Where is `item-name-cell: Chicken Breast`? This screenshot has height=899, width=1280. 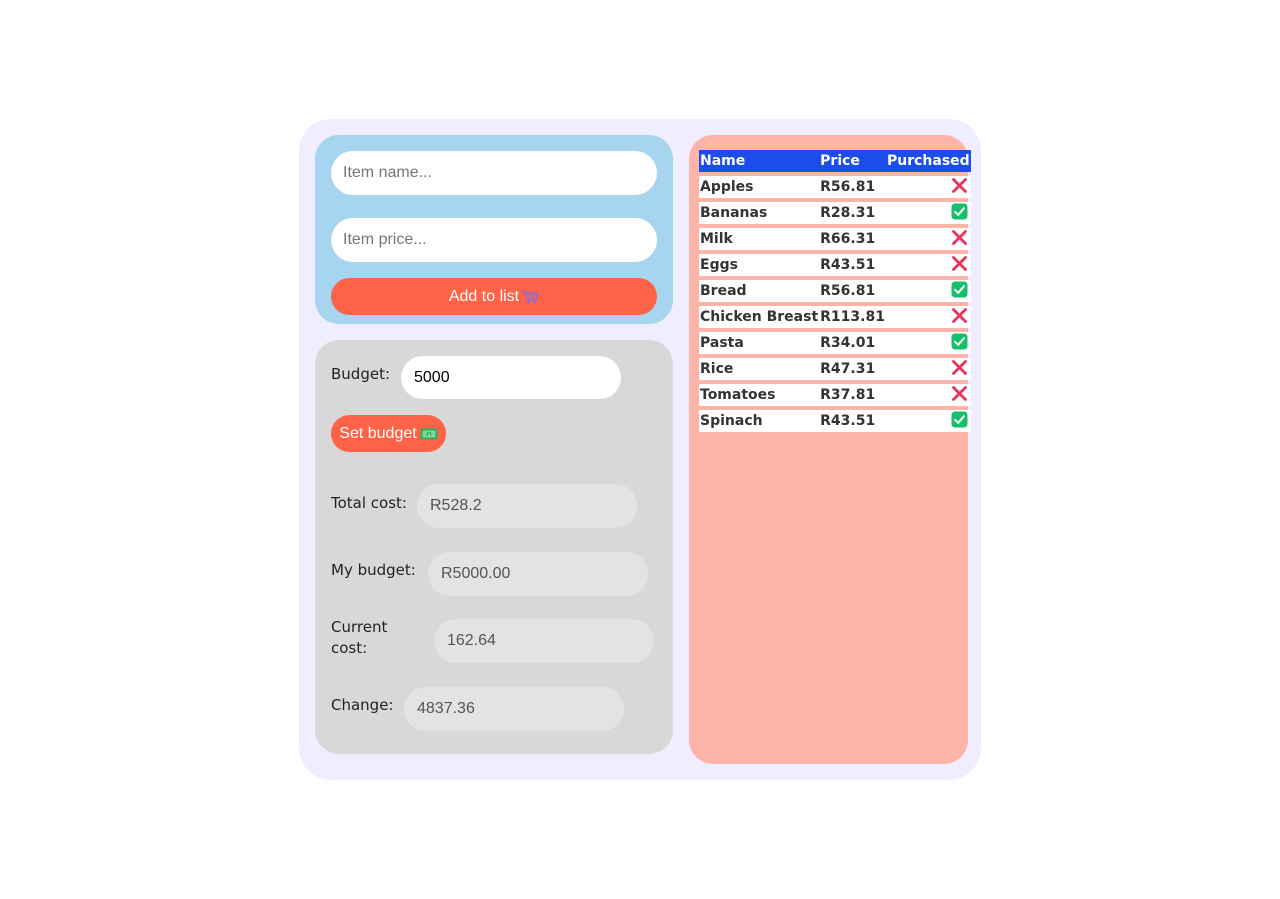
item-name-cell: Chicken Breast is located at coordinates (759, 317).